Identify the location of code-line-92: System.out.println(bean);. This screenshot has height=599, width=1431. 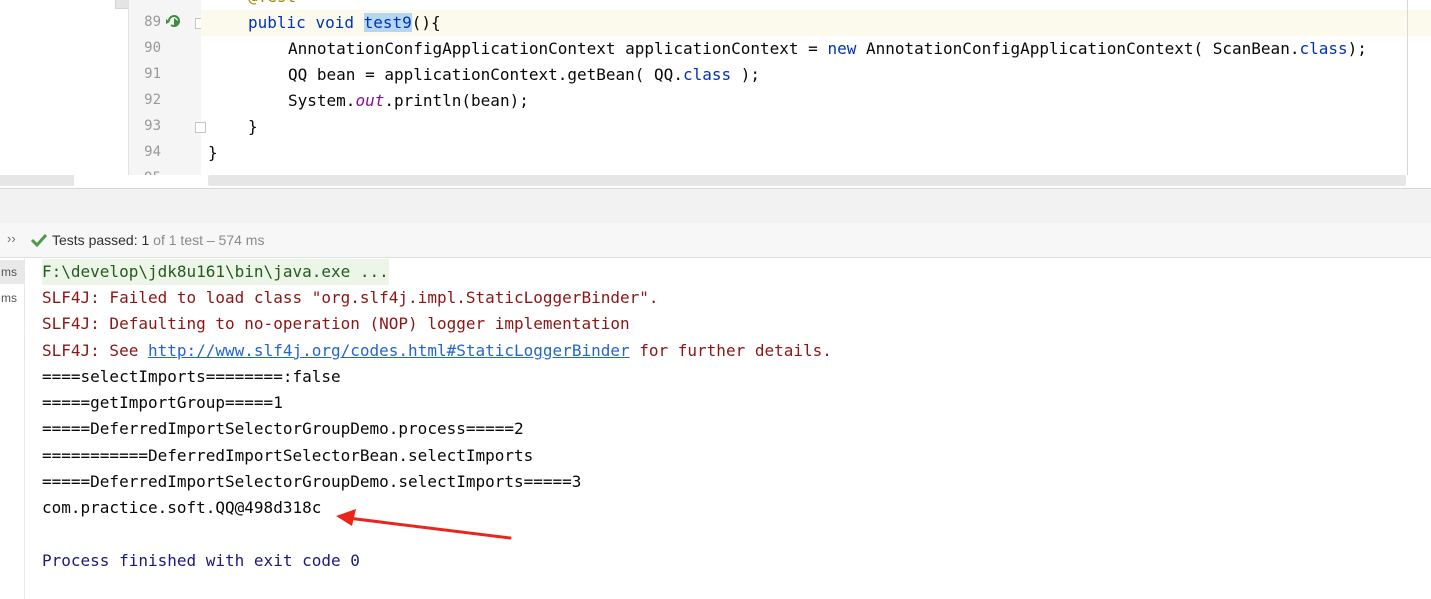
(408, 101).